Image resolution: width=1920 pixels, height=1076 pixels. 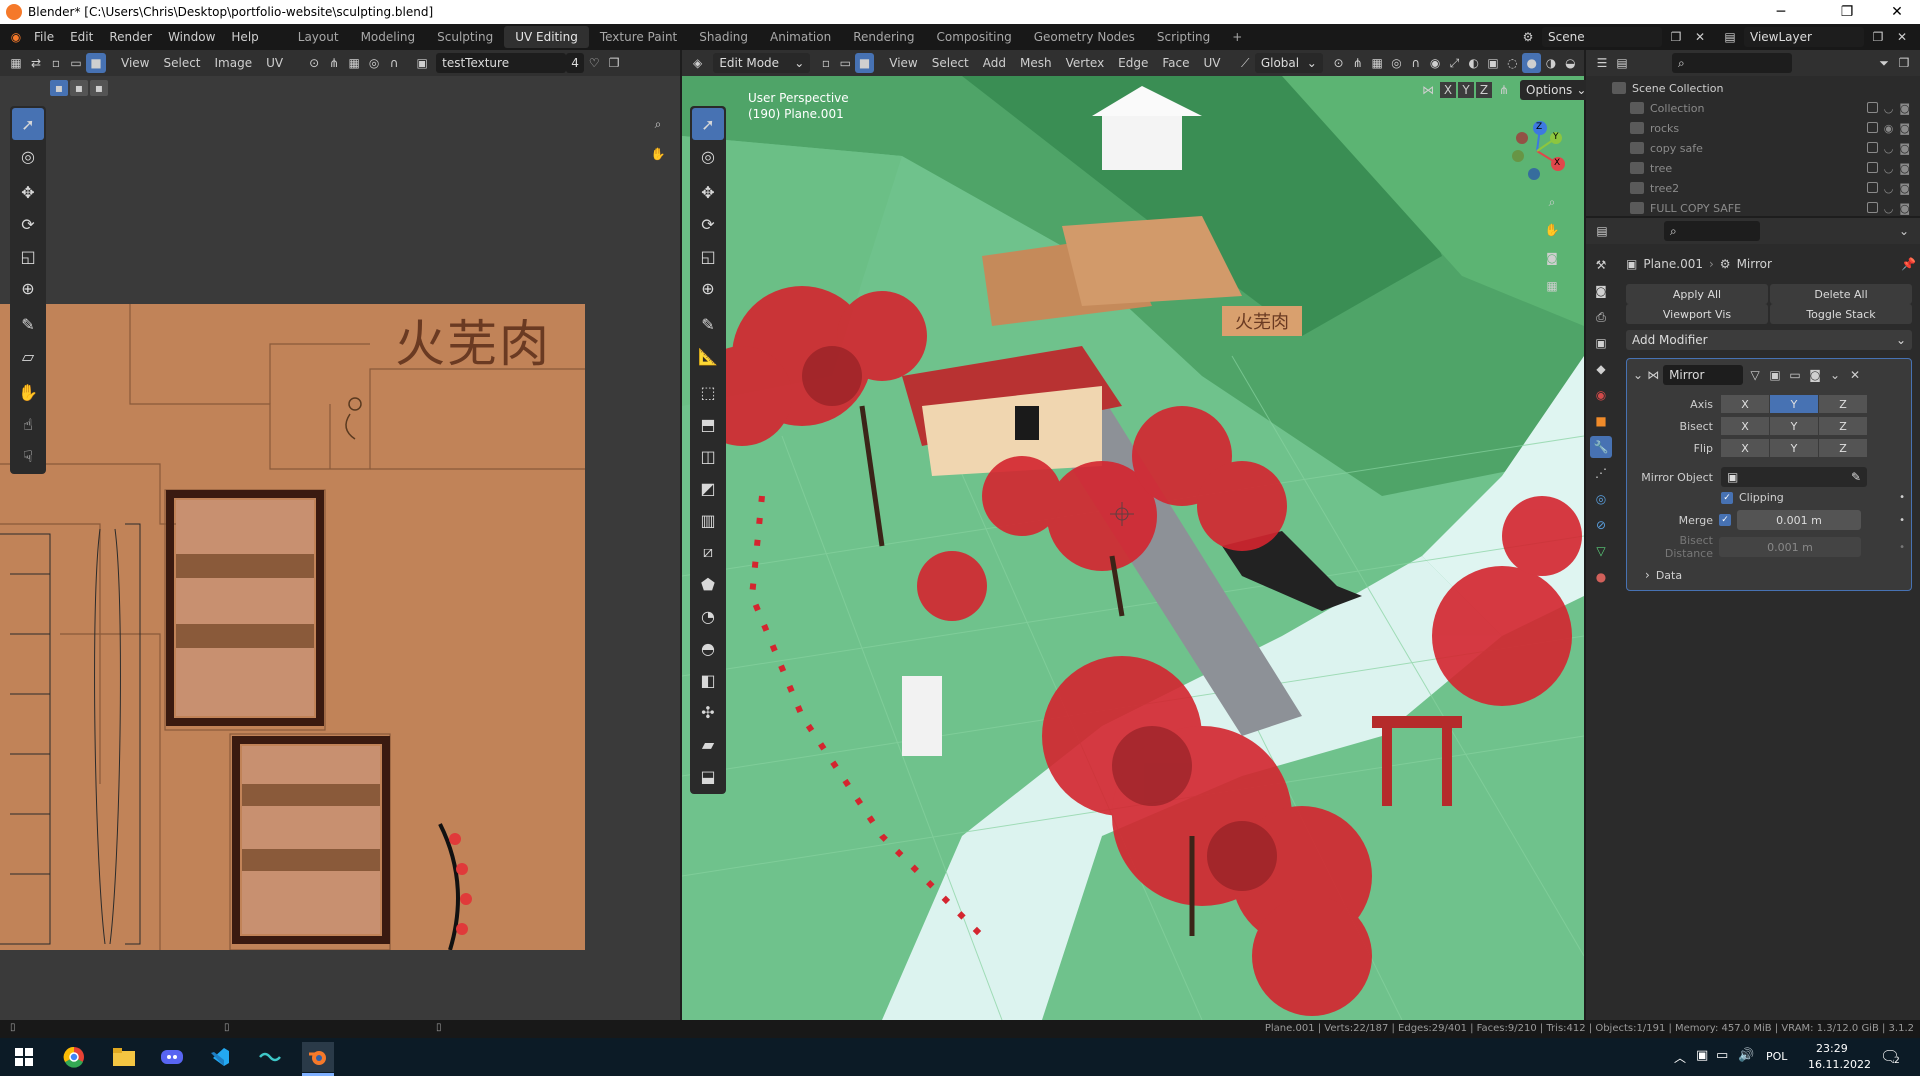 What do you see at coordinates (1085, 63) in the screenshot?
I see `vp-menu-vertex: Vertex` at bounding box center [1085, 63].